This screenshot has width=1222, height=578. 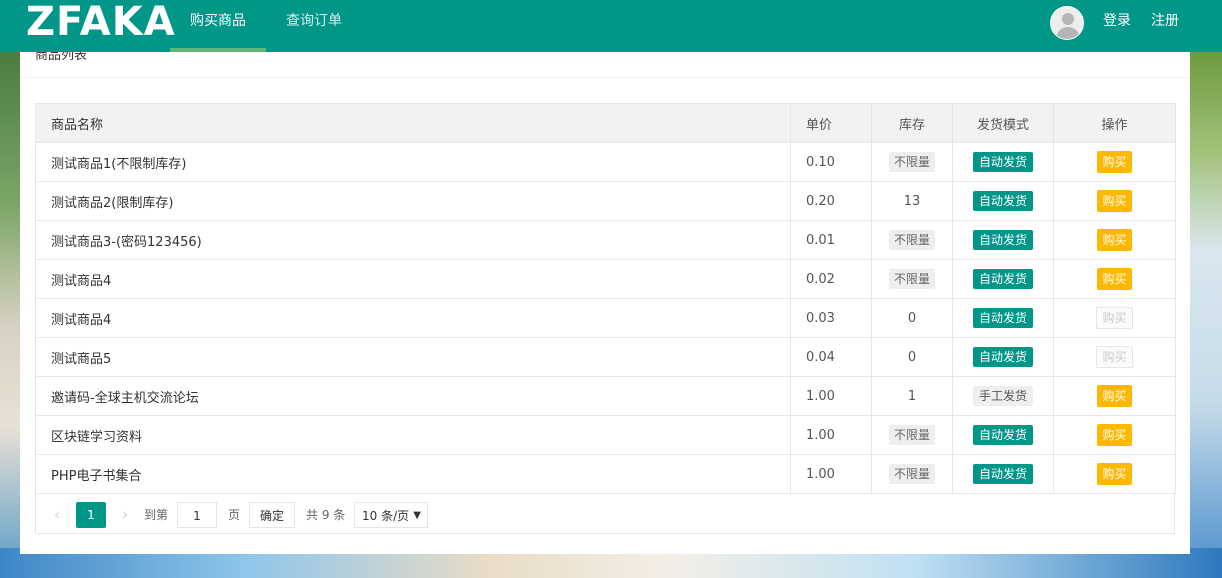 I want to click on table-row: 测试商品4 0.03 0 自动发货 购买, so click(x=605, y=318).